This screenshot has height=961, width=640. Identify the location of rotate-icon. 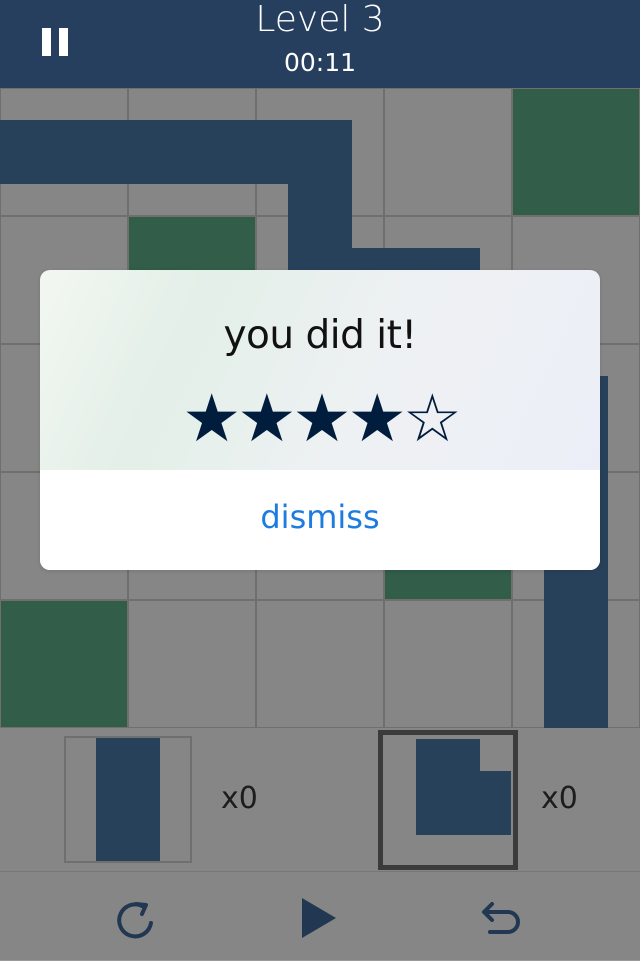
(135, 920).